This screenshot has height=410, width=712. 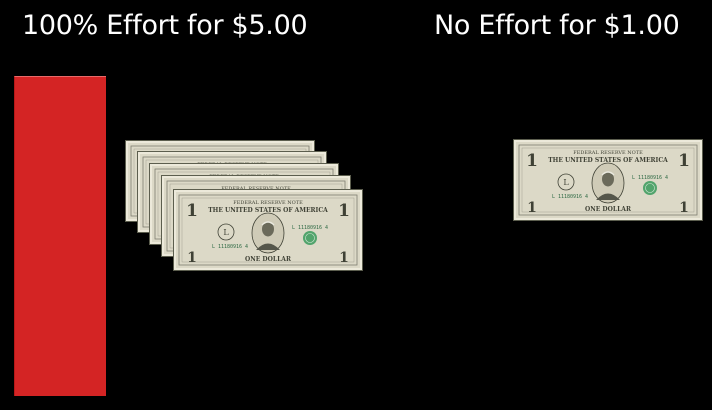 I want to click on effort-bar, so click(x=60, y=236).